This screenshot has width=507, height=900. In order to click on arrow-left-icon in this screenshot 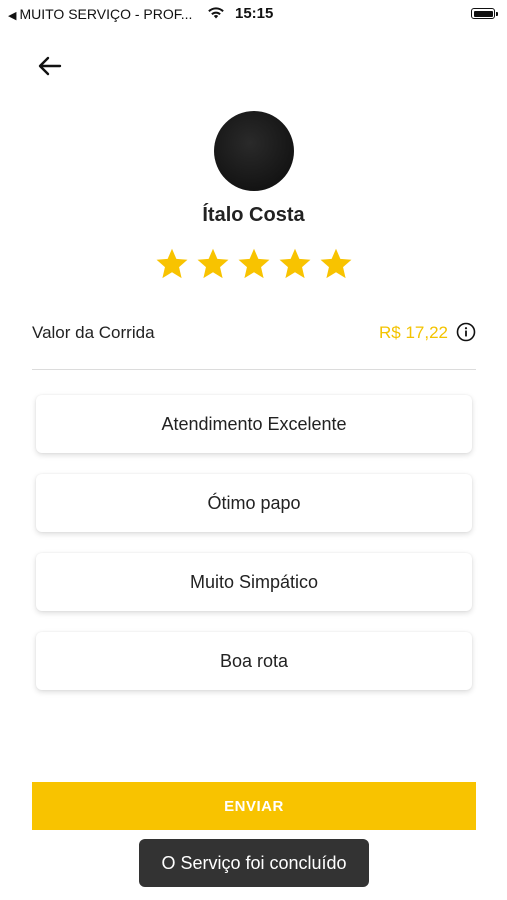, I will do `click(50, 66)`.